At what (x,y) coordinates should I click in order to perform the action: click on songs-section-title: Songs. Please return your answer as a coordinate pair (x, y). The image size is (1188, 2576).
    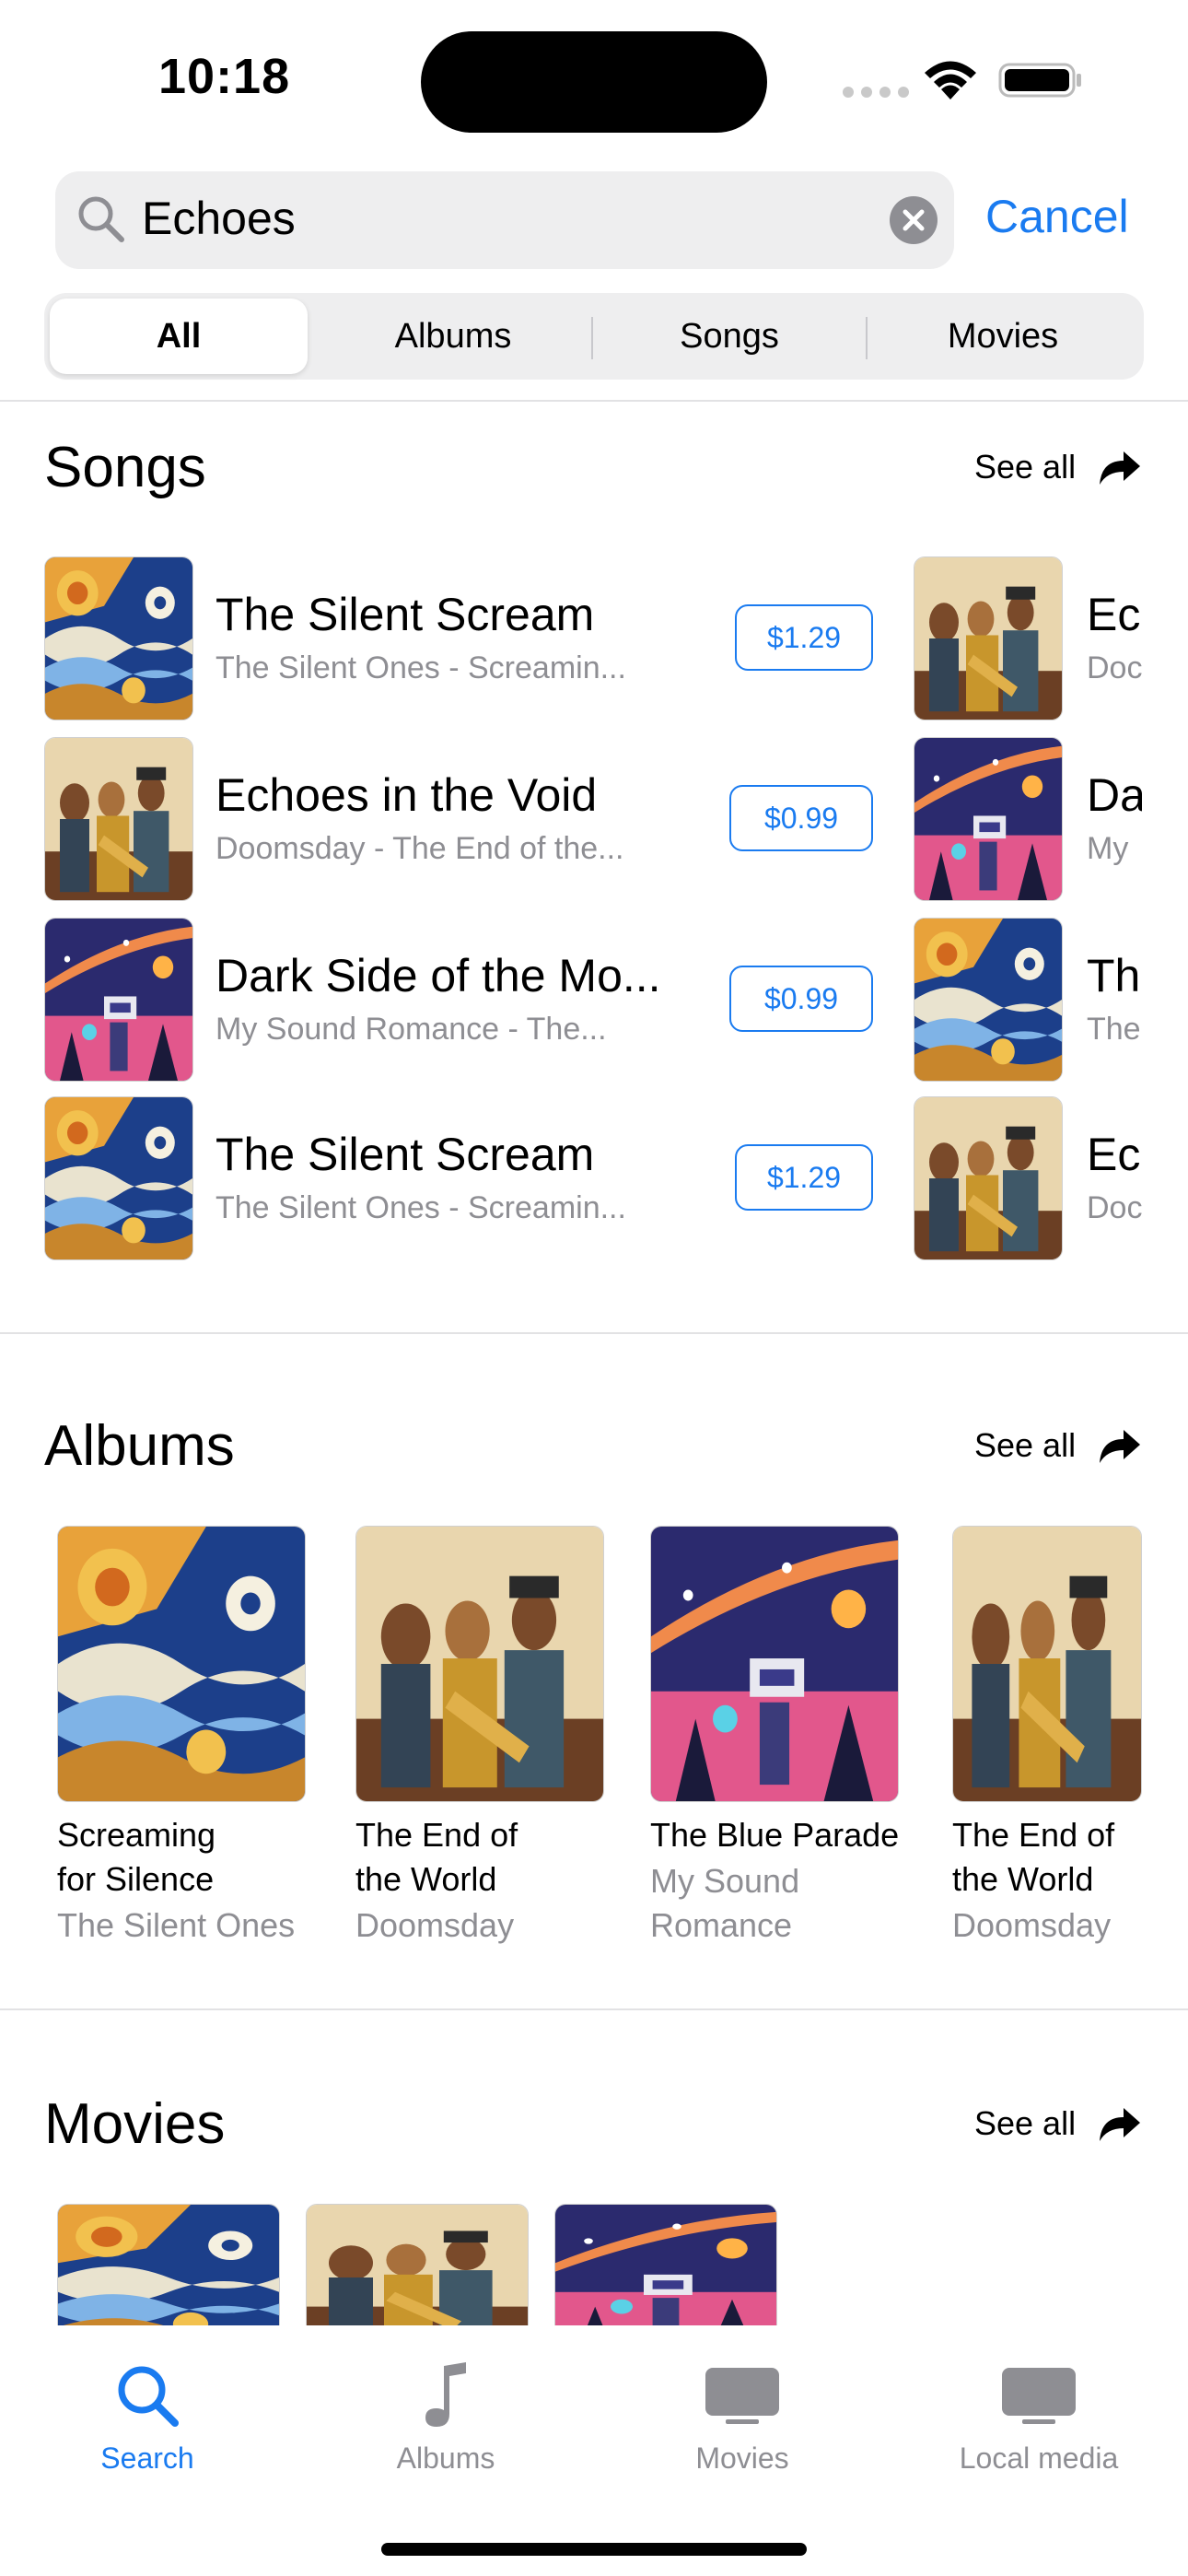
    Looking at the image, I should click on (125, 467).